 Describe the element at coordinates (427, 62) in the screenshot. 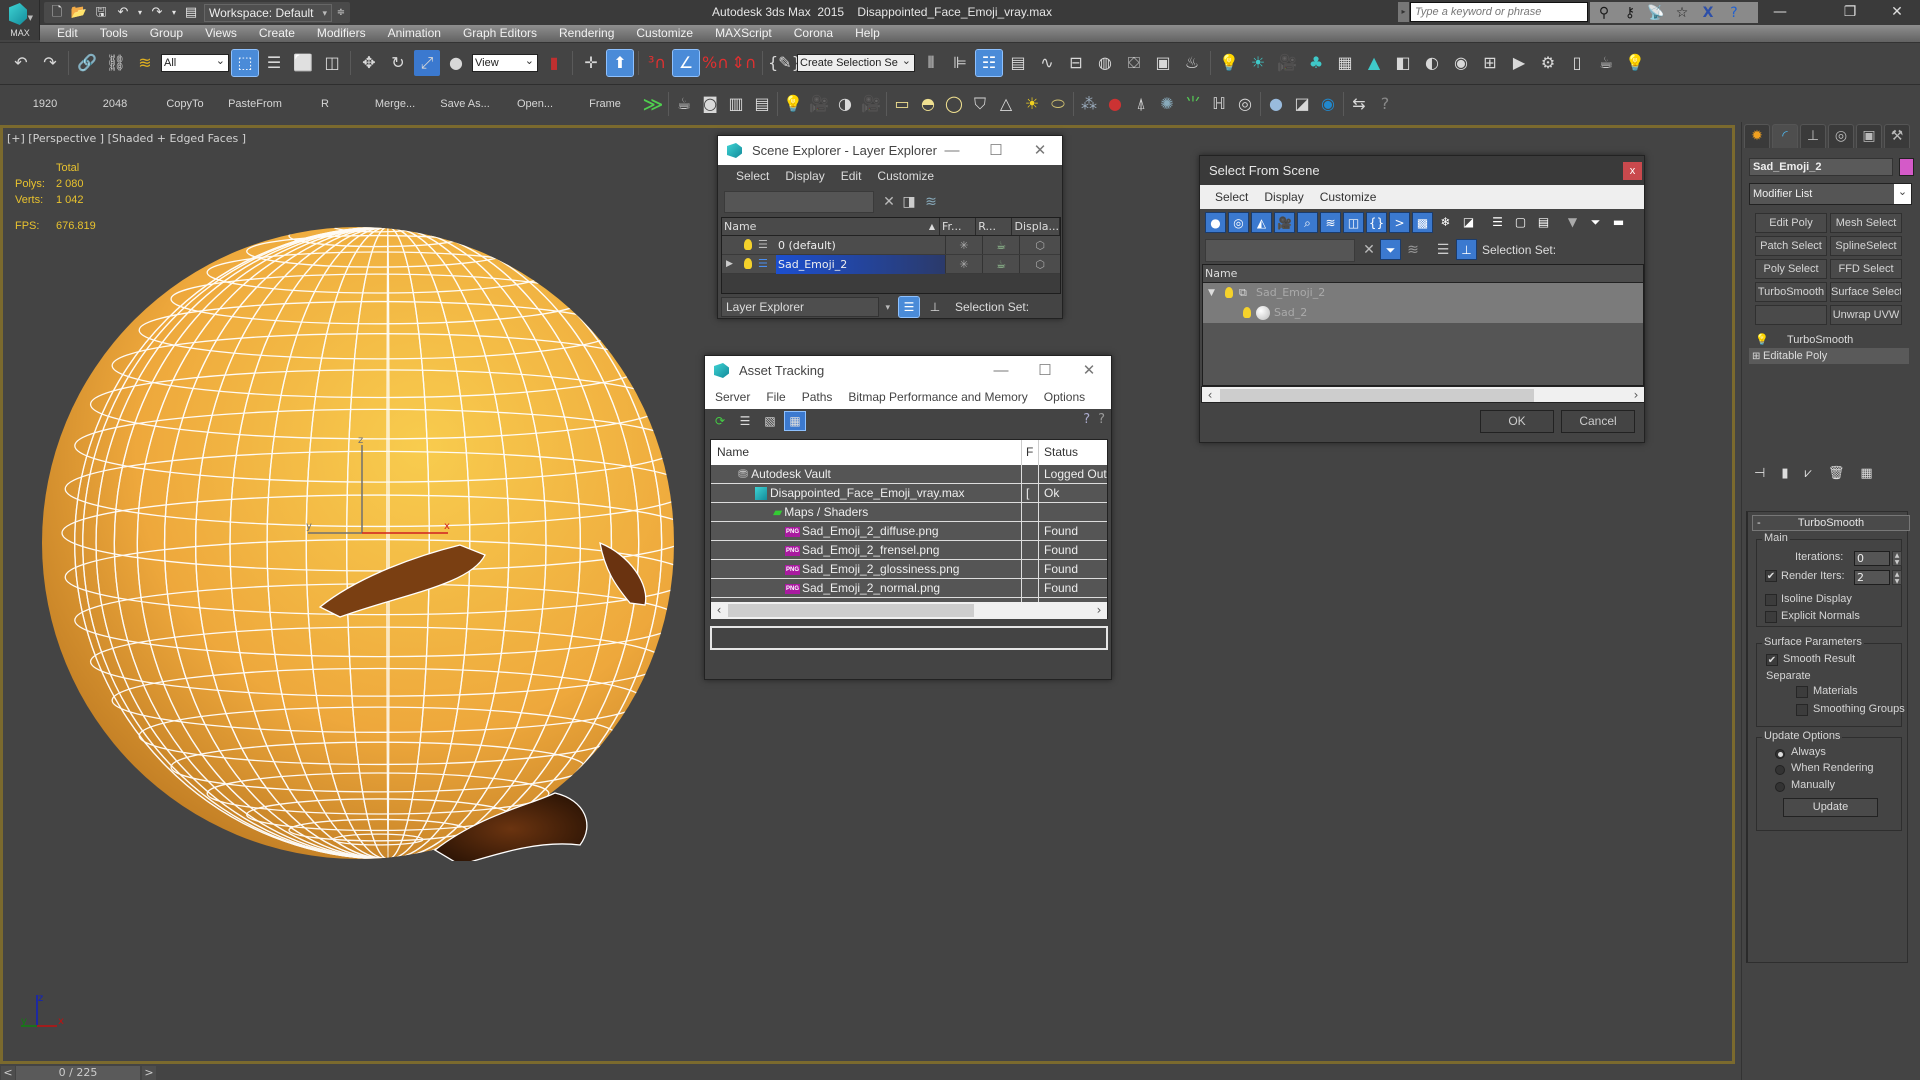

I see `scale-icon: ⤢` at that location.